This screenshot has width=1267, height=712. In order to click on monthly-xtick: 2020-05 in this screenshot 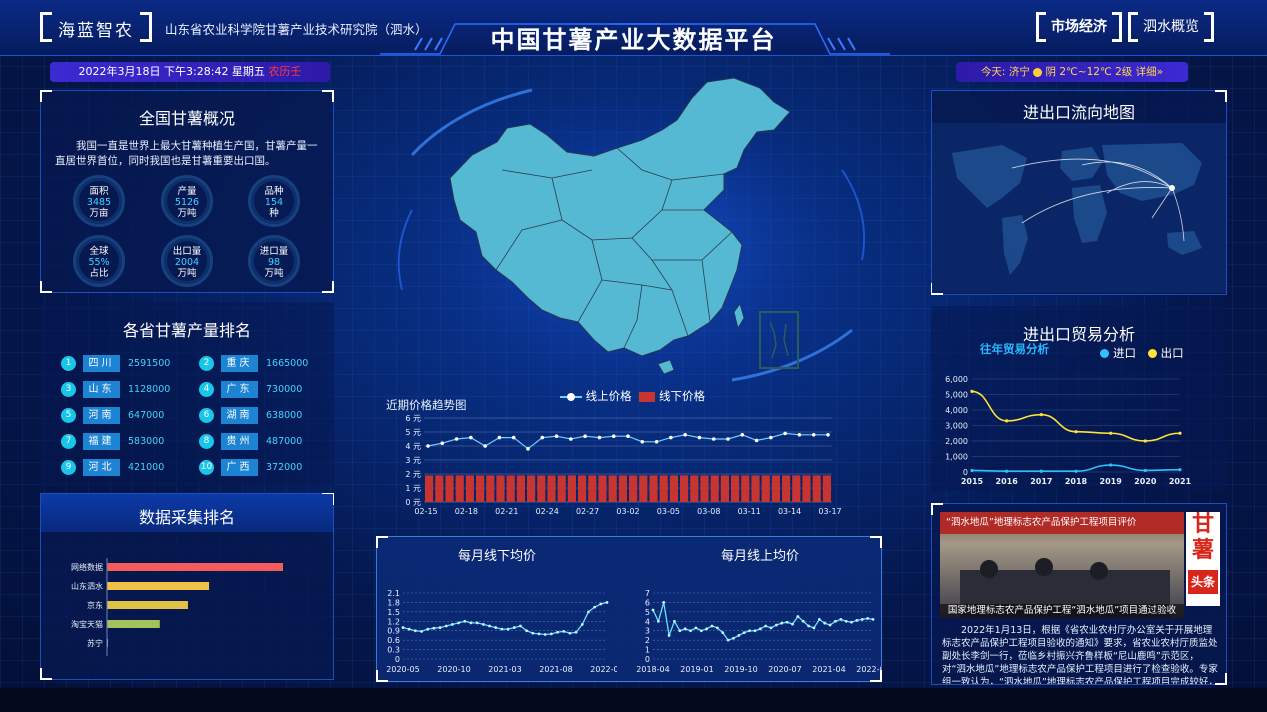, I will do `click(402, 669)`.